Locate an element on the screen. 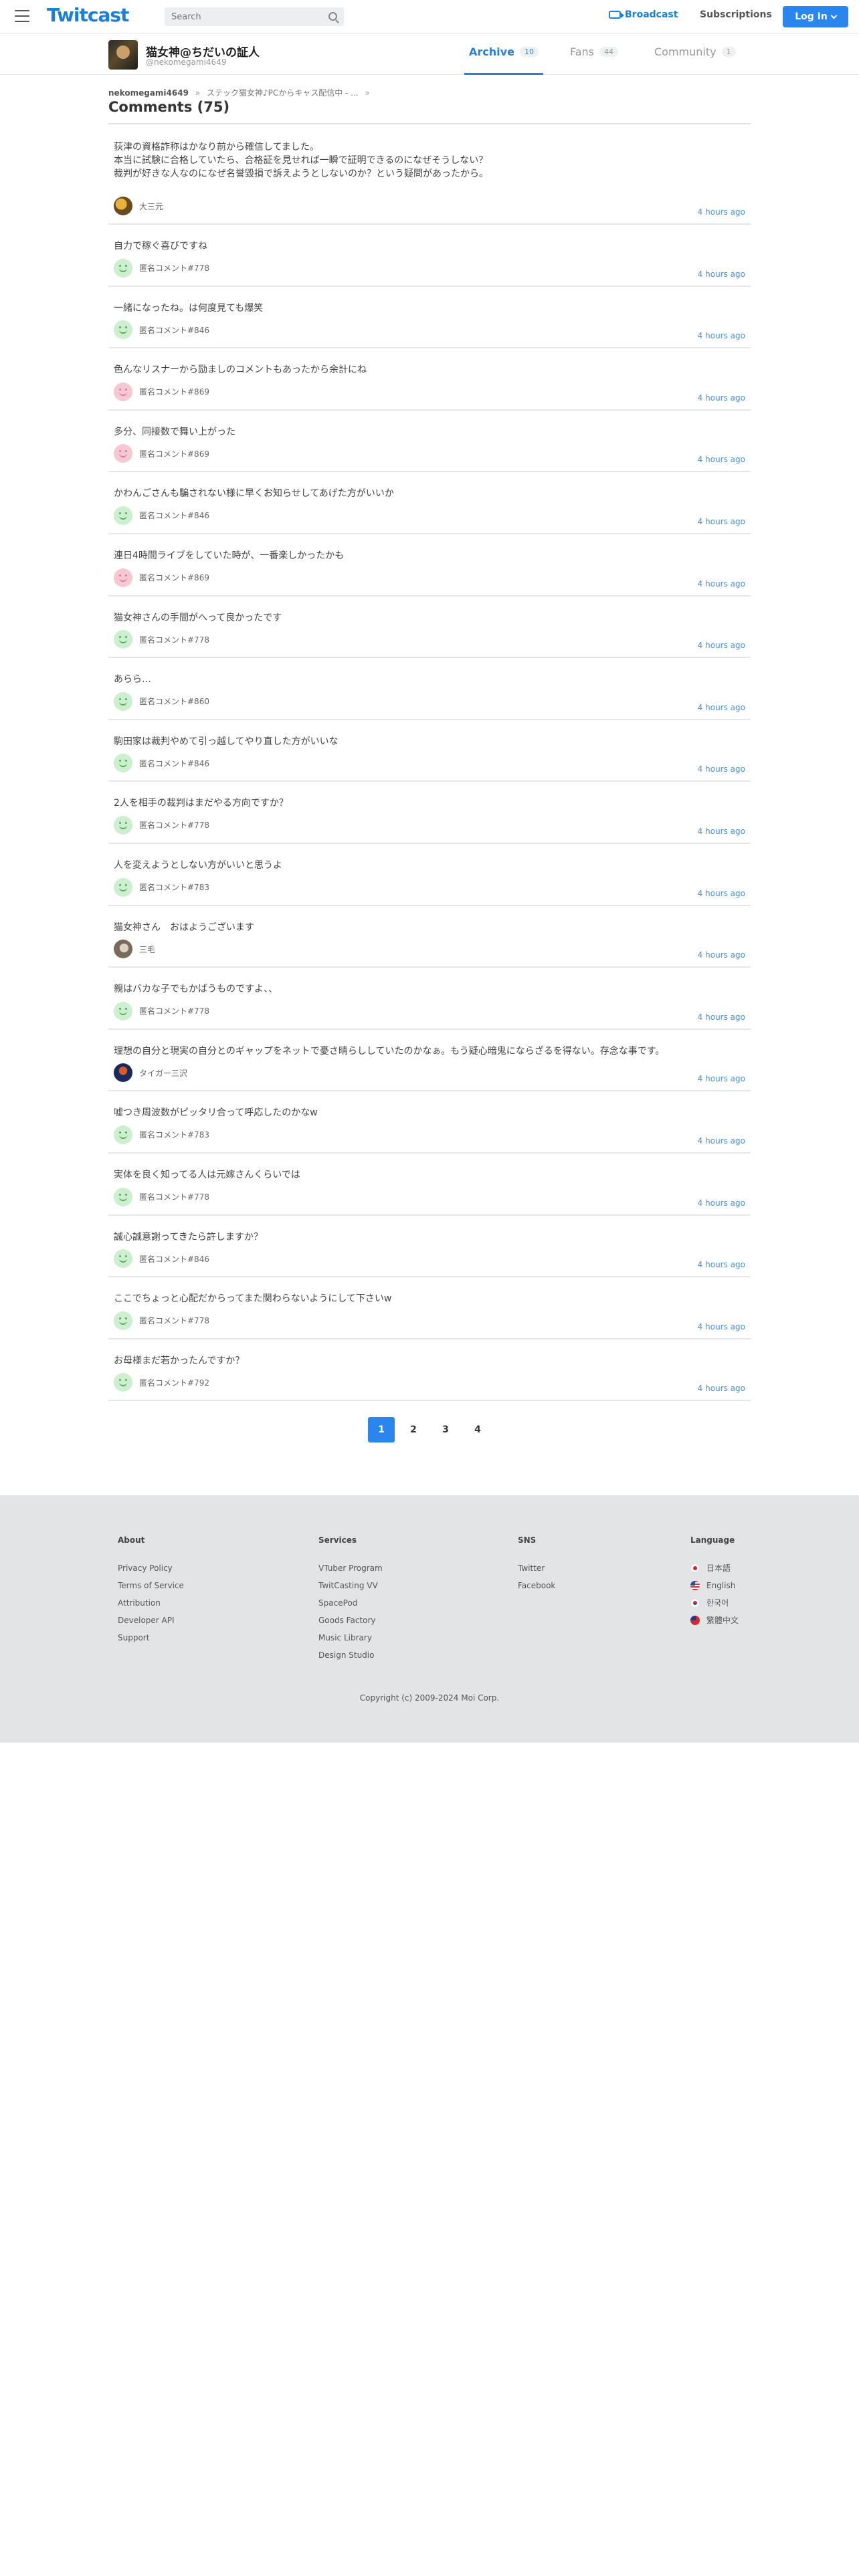 This screenshot has height=2576, width=859. tab-fans: Fans 44 is located at coordinates (594, 60).